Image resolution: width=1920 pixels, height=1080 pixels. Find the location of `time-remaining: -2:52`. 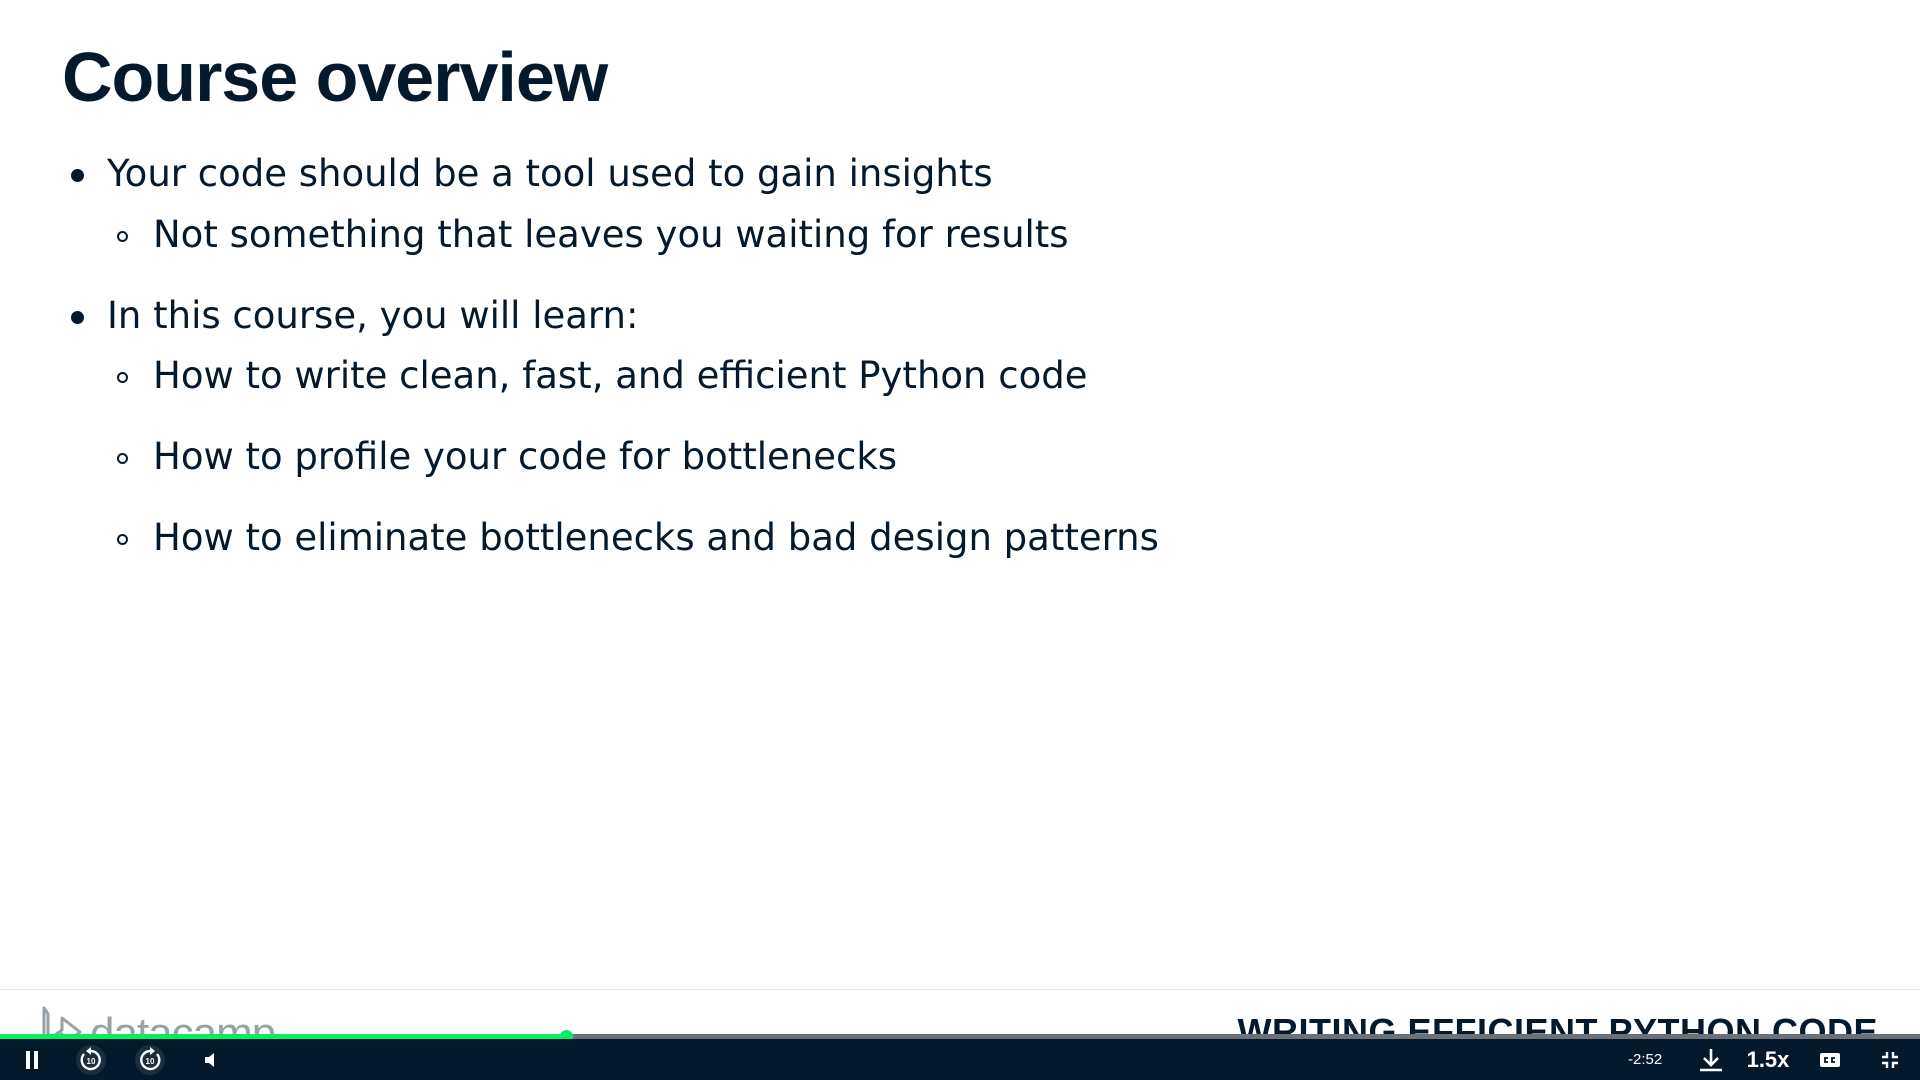

time-remaining: -2:52 is located at coordinates (1645, 1059).